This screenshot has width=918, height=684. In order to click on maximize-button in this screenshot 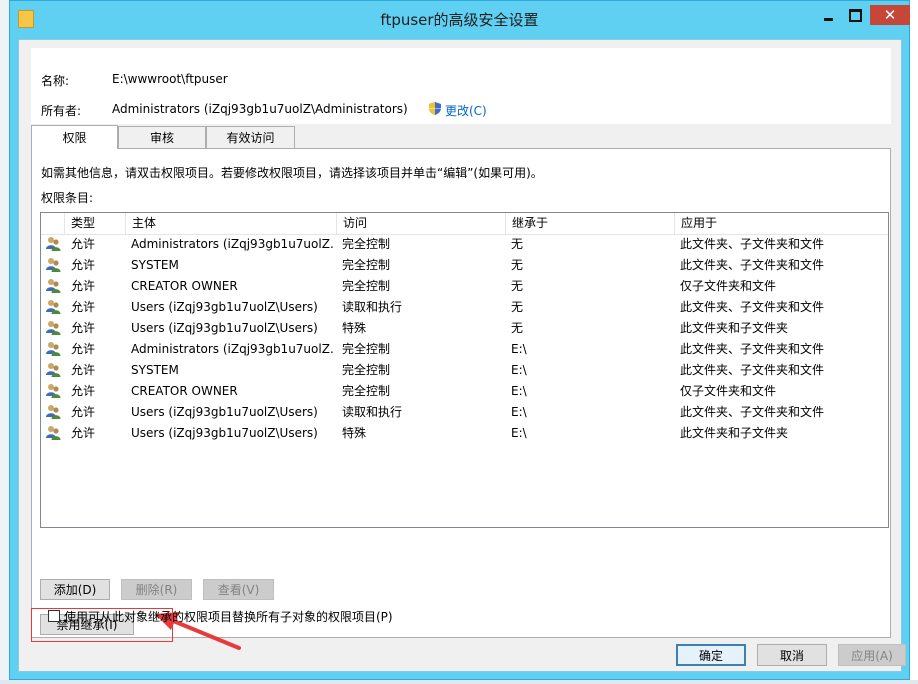, I will do `click(855, 15)`.